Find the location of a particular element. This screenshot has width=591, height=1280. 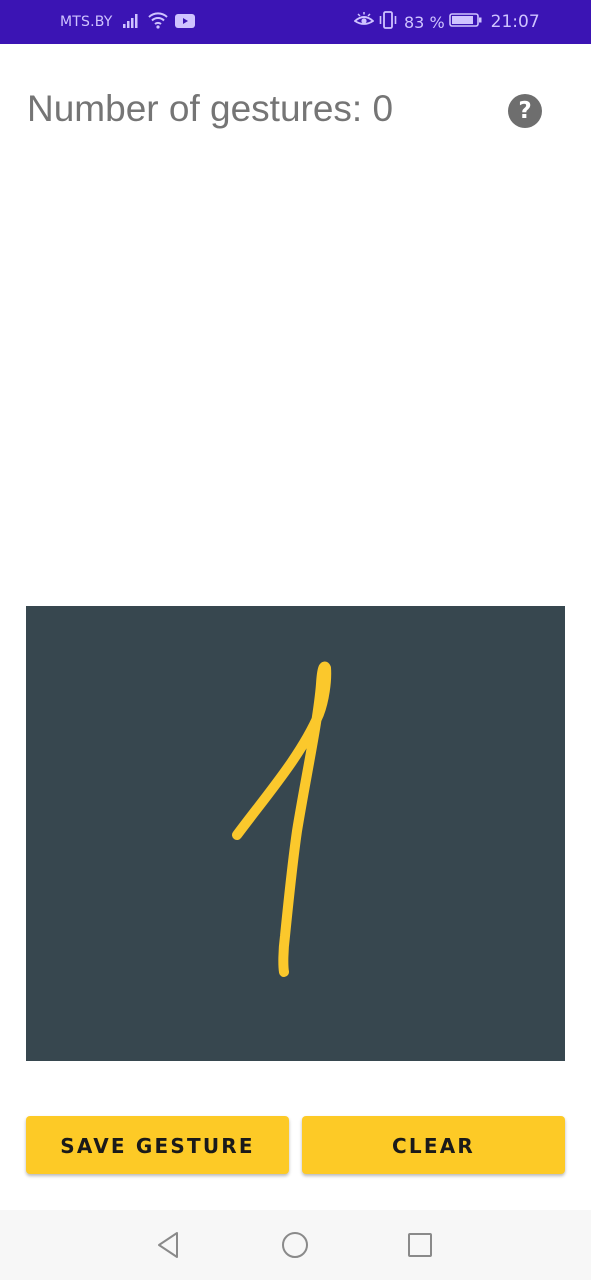

back-triangle-icon is located at coordinates (169, 1245).